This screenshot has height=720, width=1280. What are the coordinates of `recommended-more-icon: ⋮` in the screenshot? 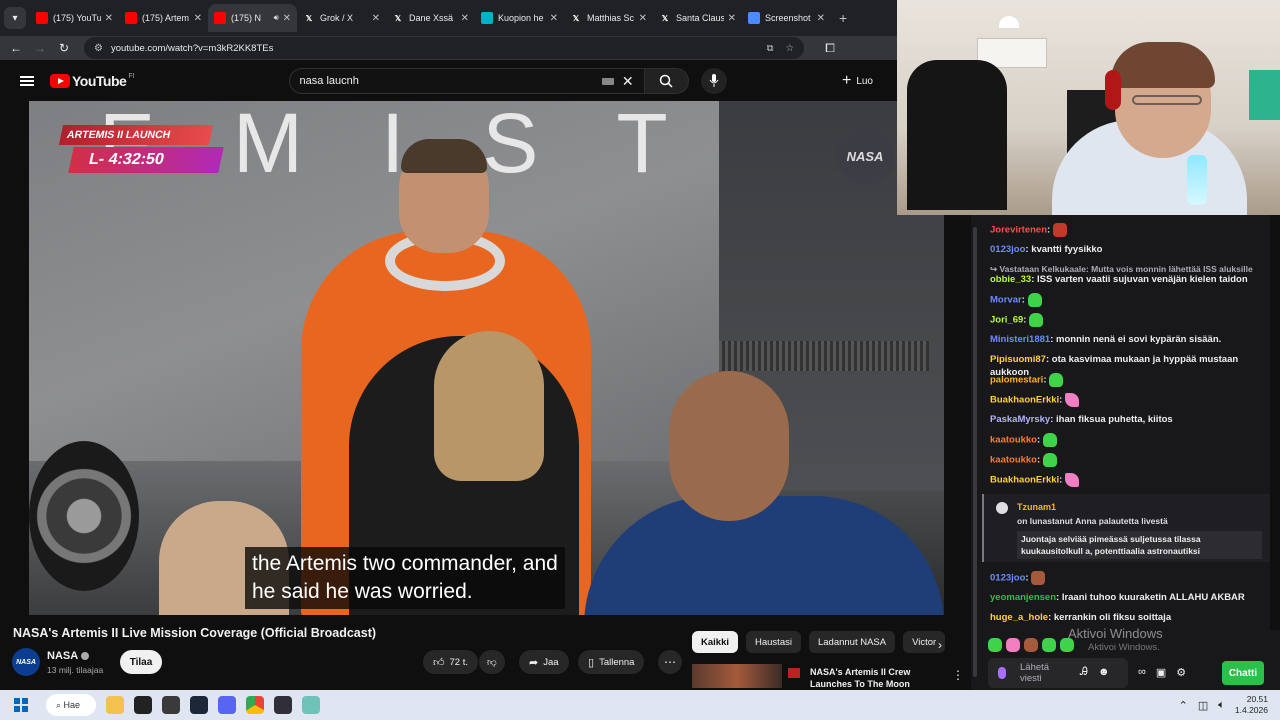 It's located at (958, 675).